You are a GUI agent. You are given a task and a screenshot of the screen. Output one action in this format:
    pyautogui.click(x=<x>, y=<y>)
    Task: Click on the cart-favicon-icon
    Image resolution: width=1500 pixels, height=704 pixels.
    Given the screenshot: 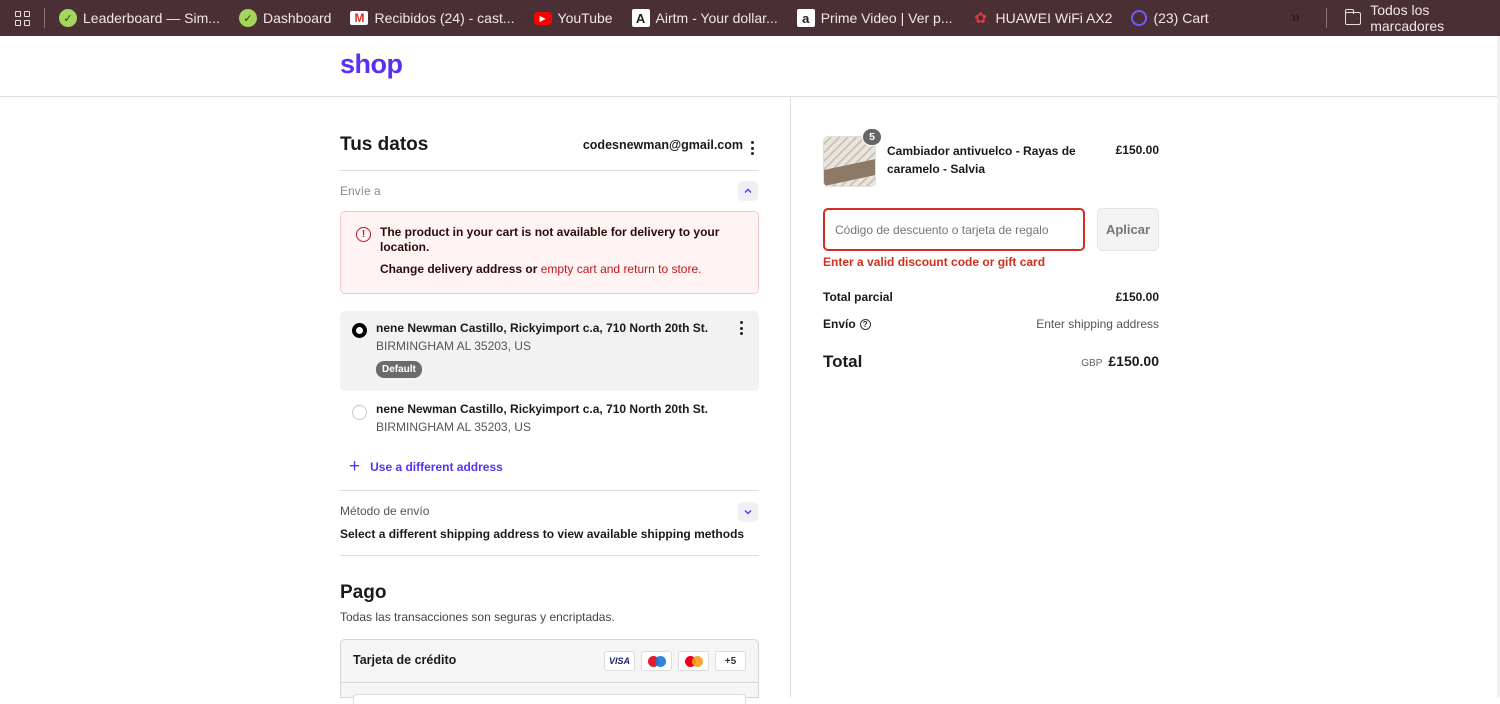 What is the action you would take?
    pyautogui.click(x=1139, y=18)
    